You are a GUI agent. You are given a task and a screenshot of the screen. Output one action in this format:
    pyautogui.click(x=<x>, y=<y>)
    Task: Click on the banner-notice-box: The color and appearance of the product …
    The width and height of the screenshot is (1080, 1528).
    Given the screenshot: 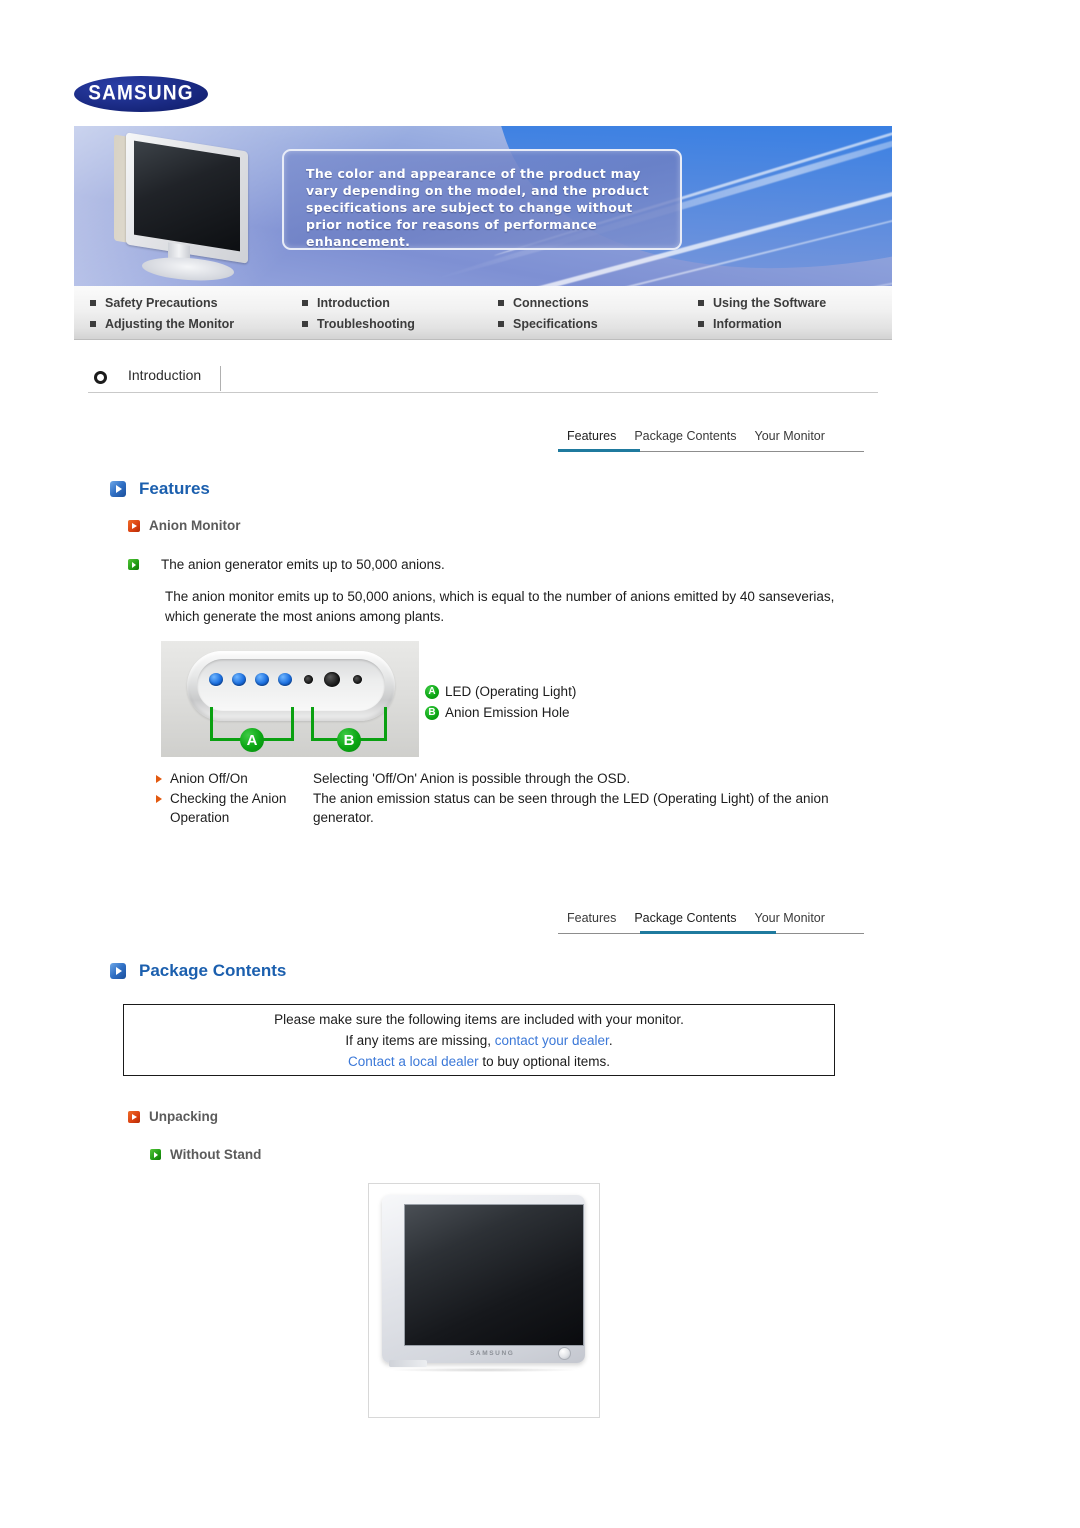 What is the action you would take?
    pyautogui.click(x=482, y=199)
    